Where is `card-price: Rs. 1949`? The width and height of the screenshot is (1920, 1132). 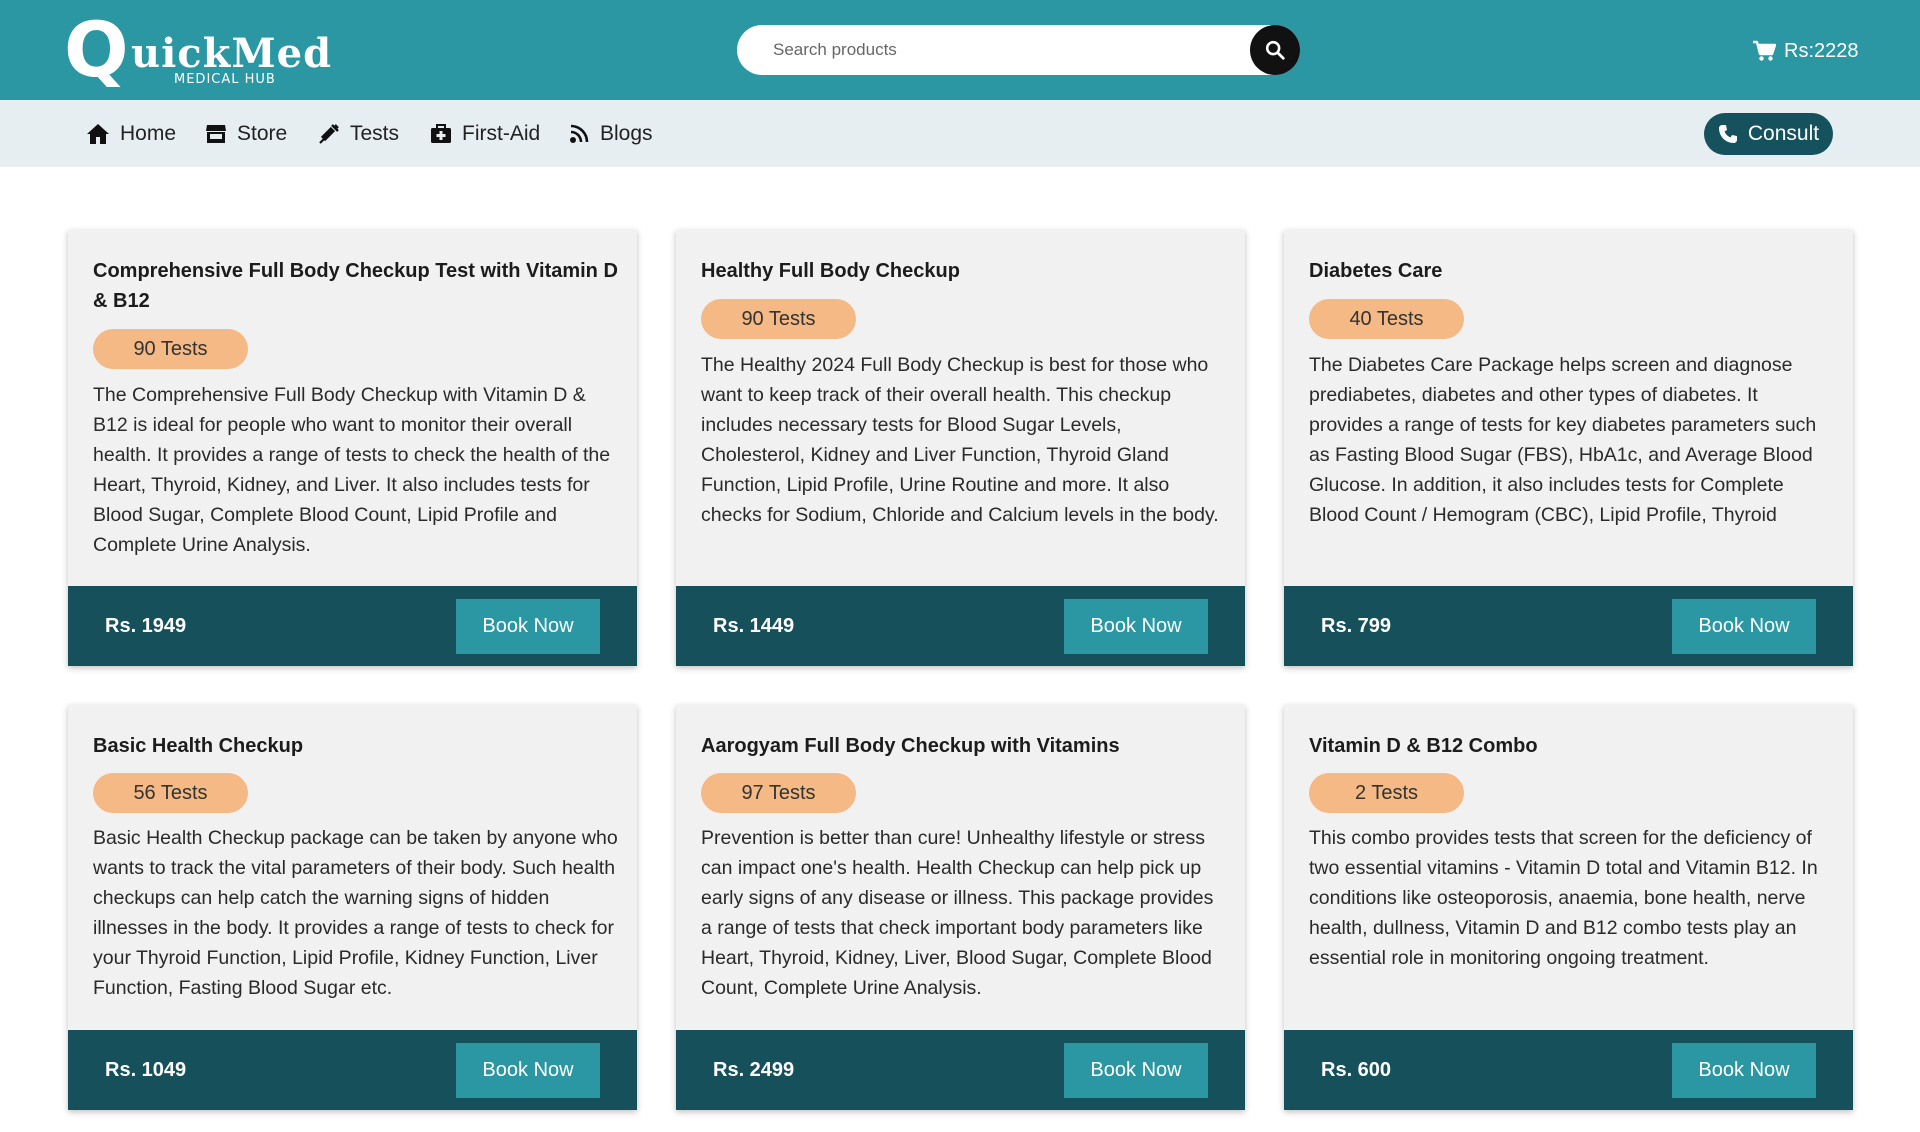 card-price: Rs. 1949 is located at coordinates (146, 625).